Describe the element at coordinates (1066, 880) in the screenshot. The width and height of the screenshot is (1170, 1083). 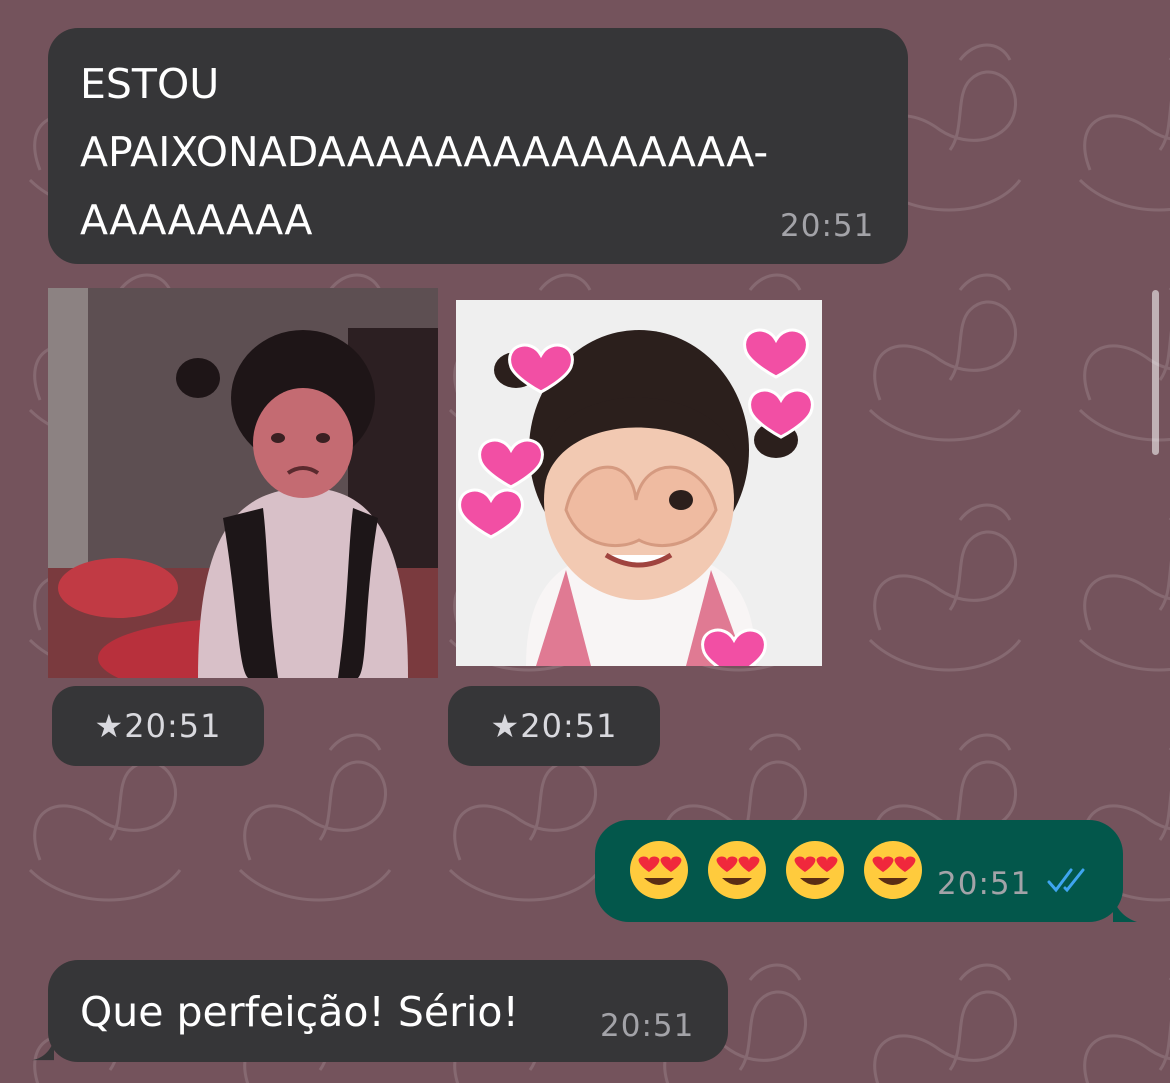
I see `read-double-check-icon` at that location.